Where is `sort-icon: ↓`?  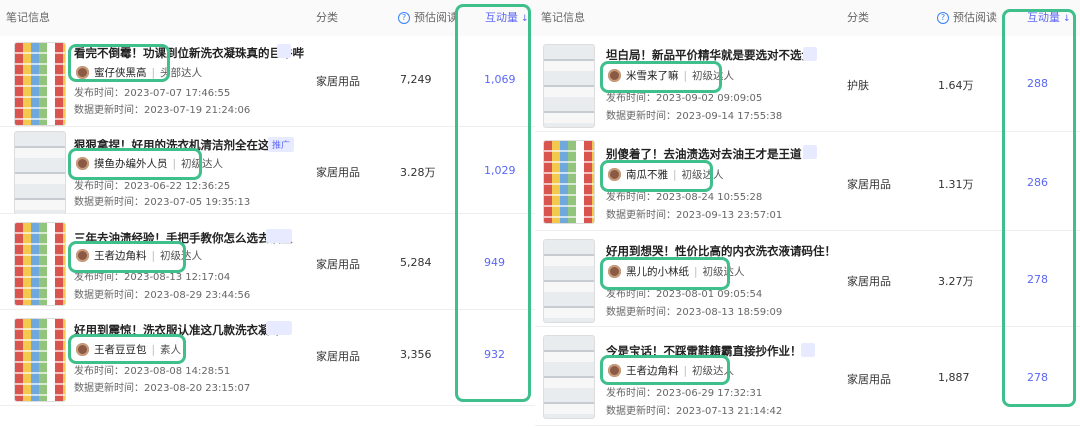 sort-icon: ↓ is located at coordinates (1067, 19).